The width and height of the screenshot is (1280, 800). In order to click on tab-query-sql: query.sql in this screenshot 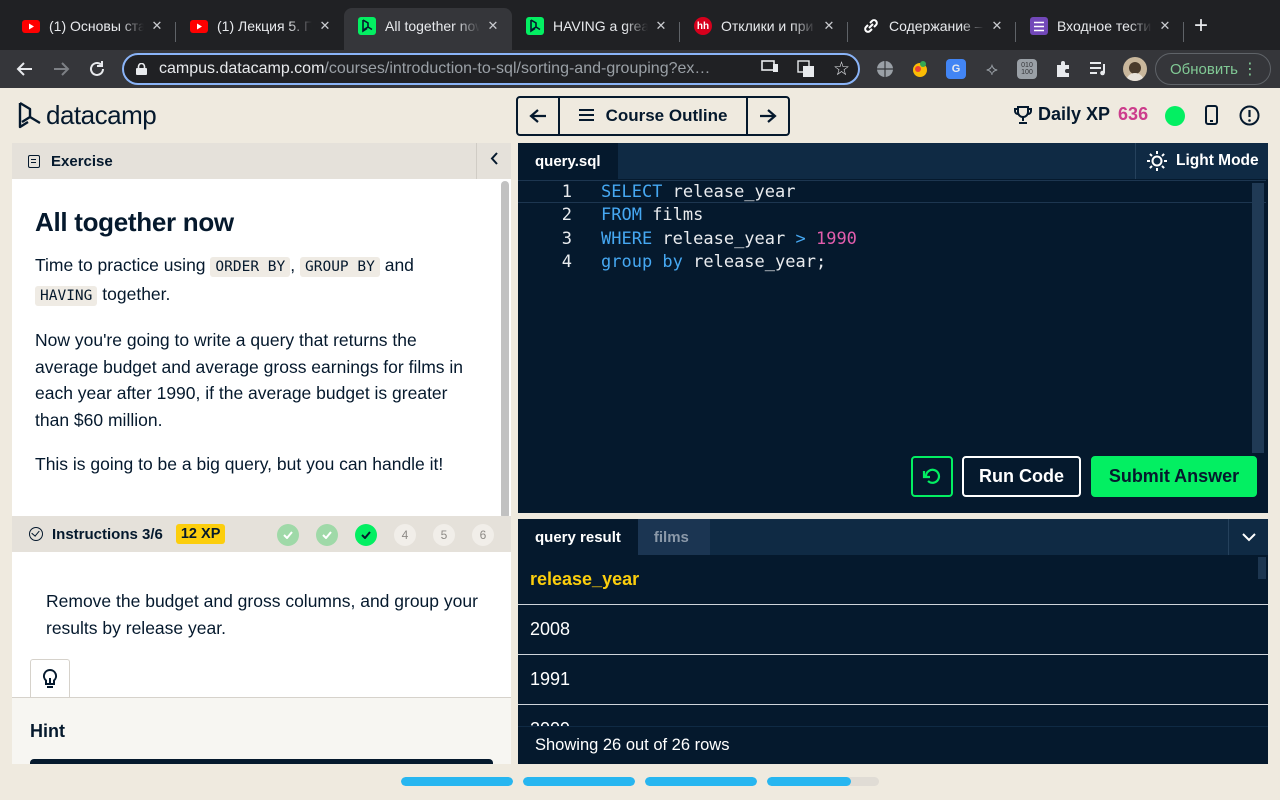, I will do `click(568, 161)`.